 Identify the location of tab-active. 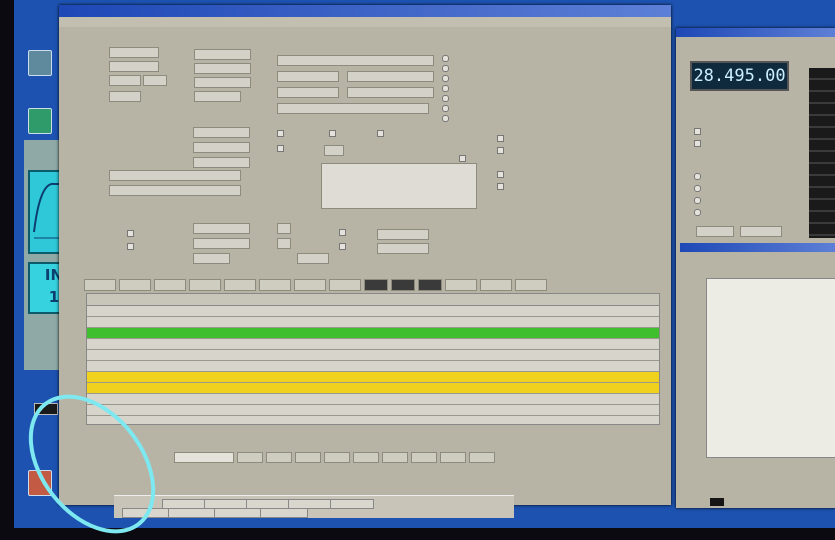
(430, 285).